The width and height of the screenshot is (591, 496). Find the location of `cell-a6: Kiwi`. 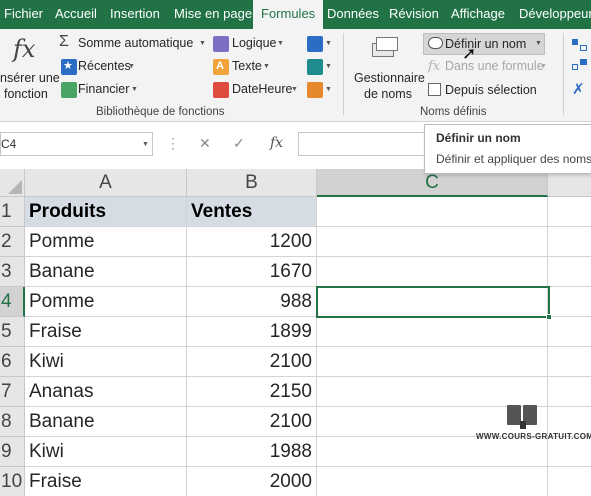

cell-a6: Kiwi is located at coordinates (106, 362).